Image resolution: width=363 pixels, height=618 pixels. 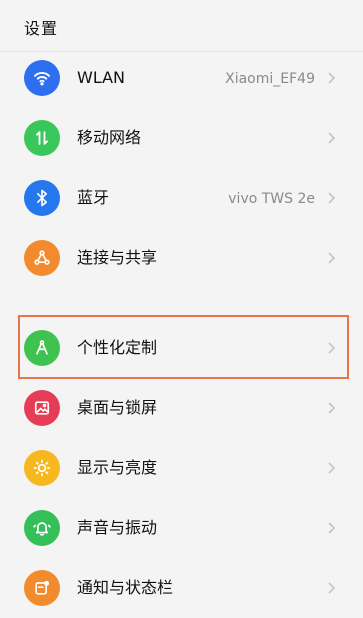 What do you see at coordinates (117, 527) in the screenshot?
I see `settings-item-label: 声音与振动` at bounding box center [117, 527].